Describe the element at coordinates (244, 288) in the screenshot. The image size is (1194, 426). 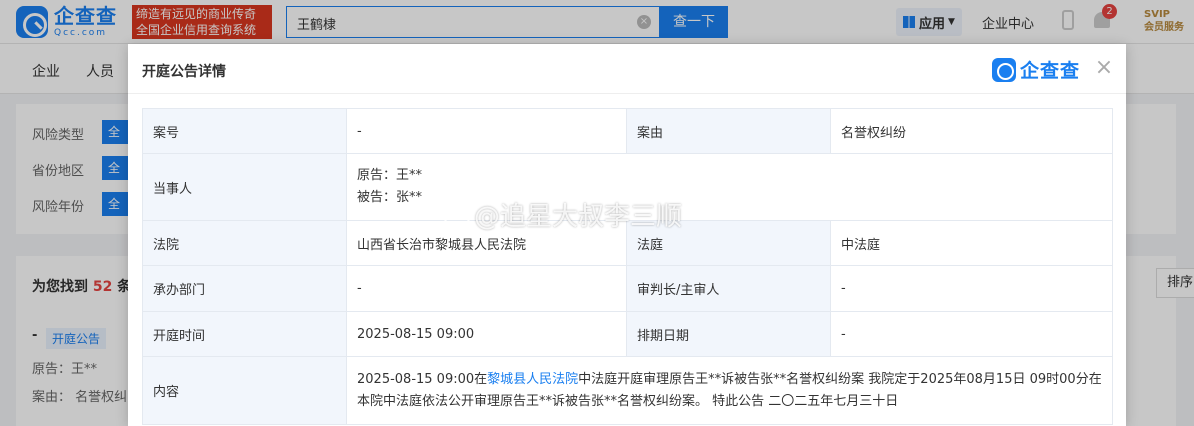
I see `dept-label: 承办部门` at that location.